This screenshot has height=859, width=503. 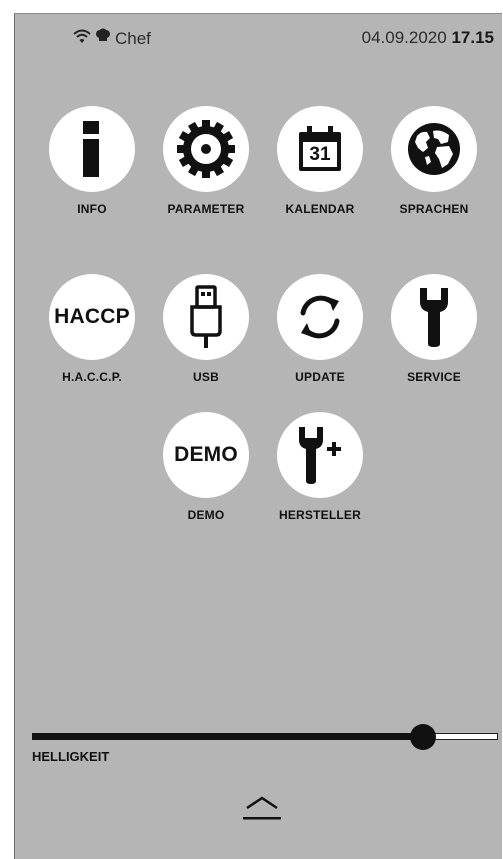 I want to click on menu-label: INFO, so click(x=92, y=209).